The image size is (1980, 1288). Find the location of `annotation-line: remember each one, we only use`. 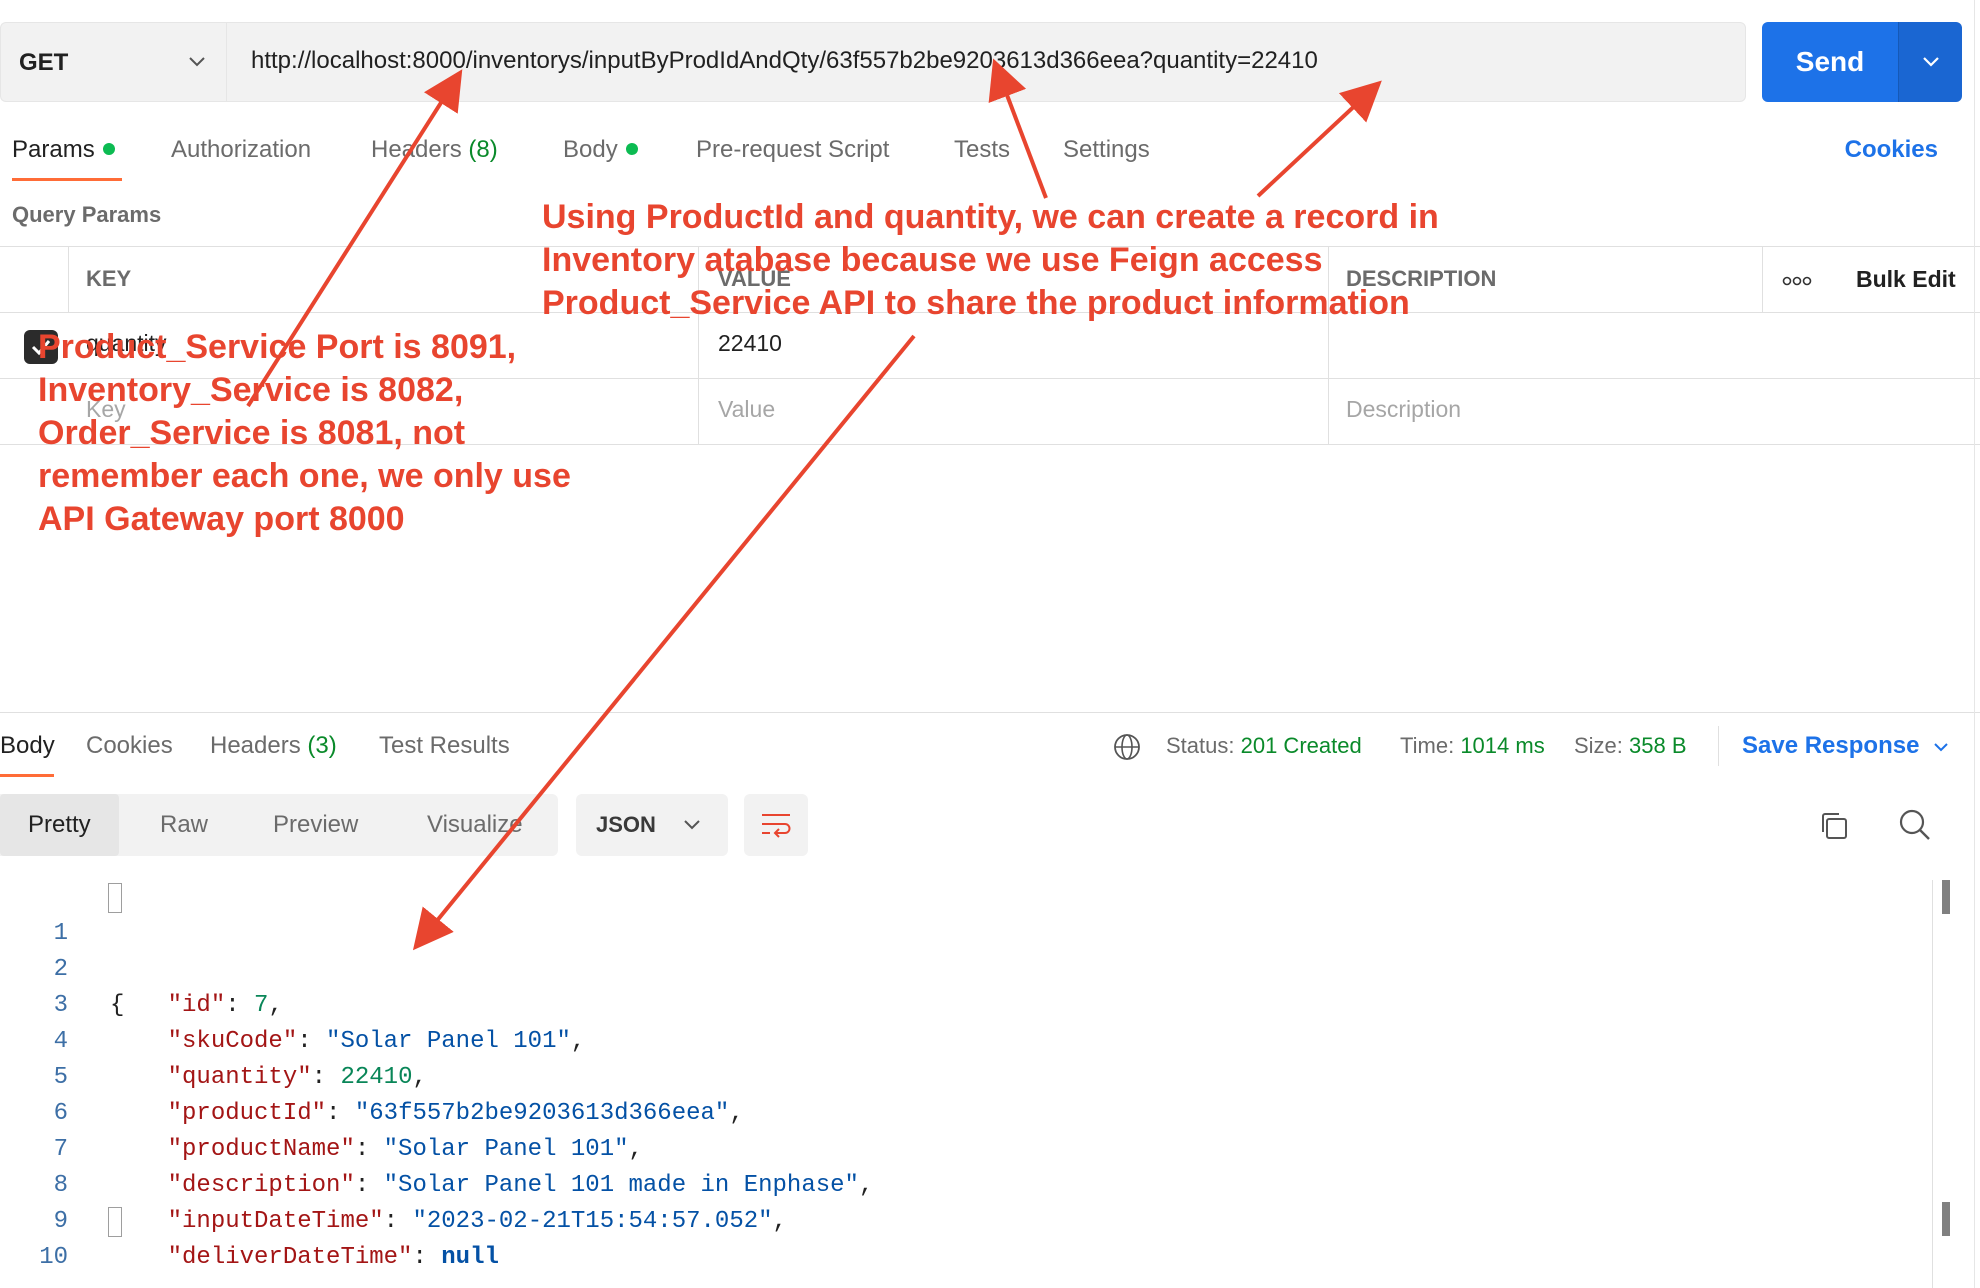

annotation-line: remember each one, we only use is located at coordinates (304, 476).